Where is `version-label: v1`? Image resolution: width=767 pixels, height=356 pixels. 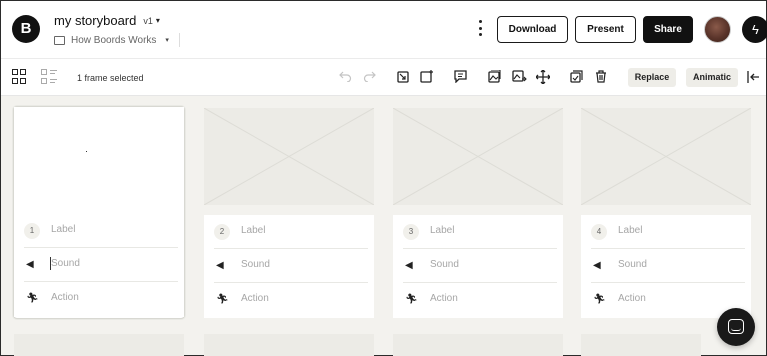
version-label: v1 is located at coordinates (148, 21).